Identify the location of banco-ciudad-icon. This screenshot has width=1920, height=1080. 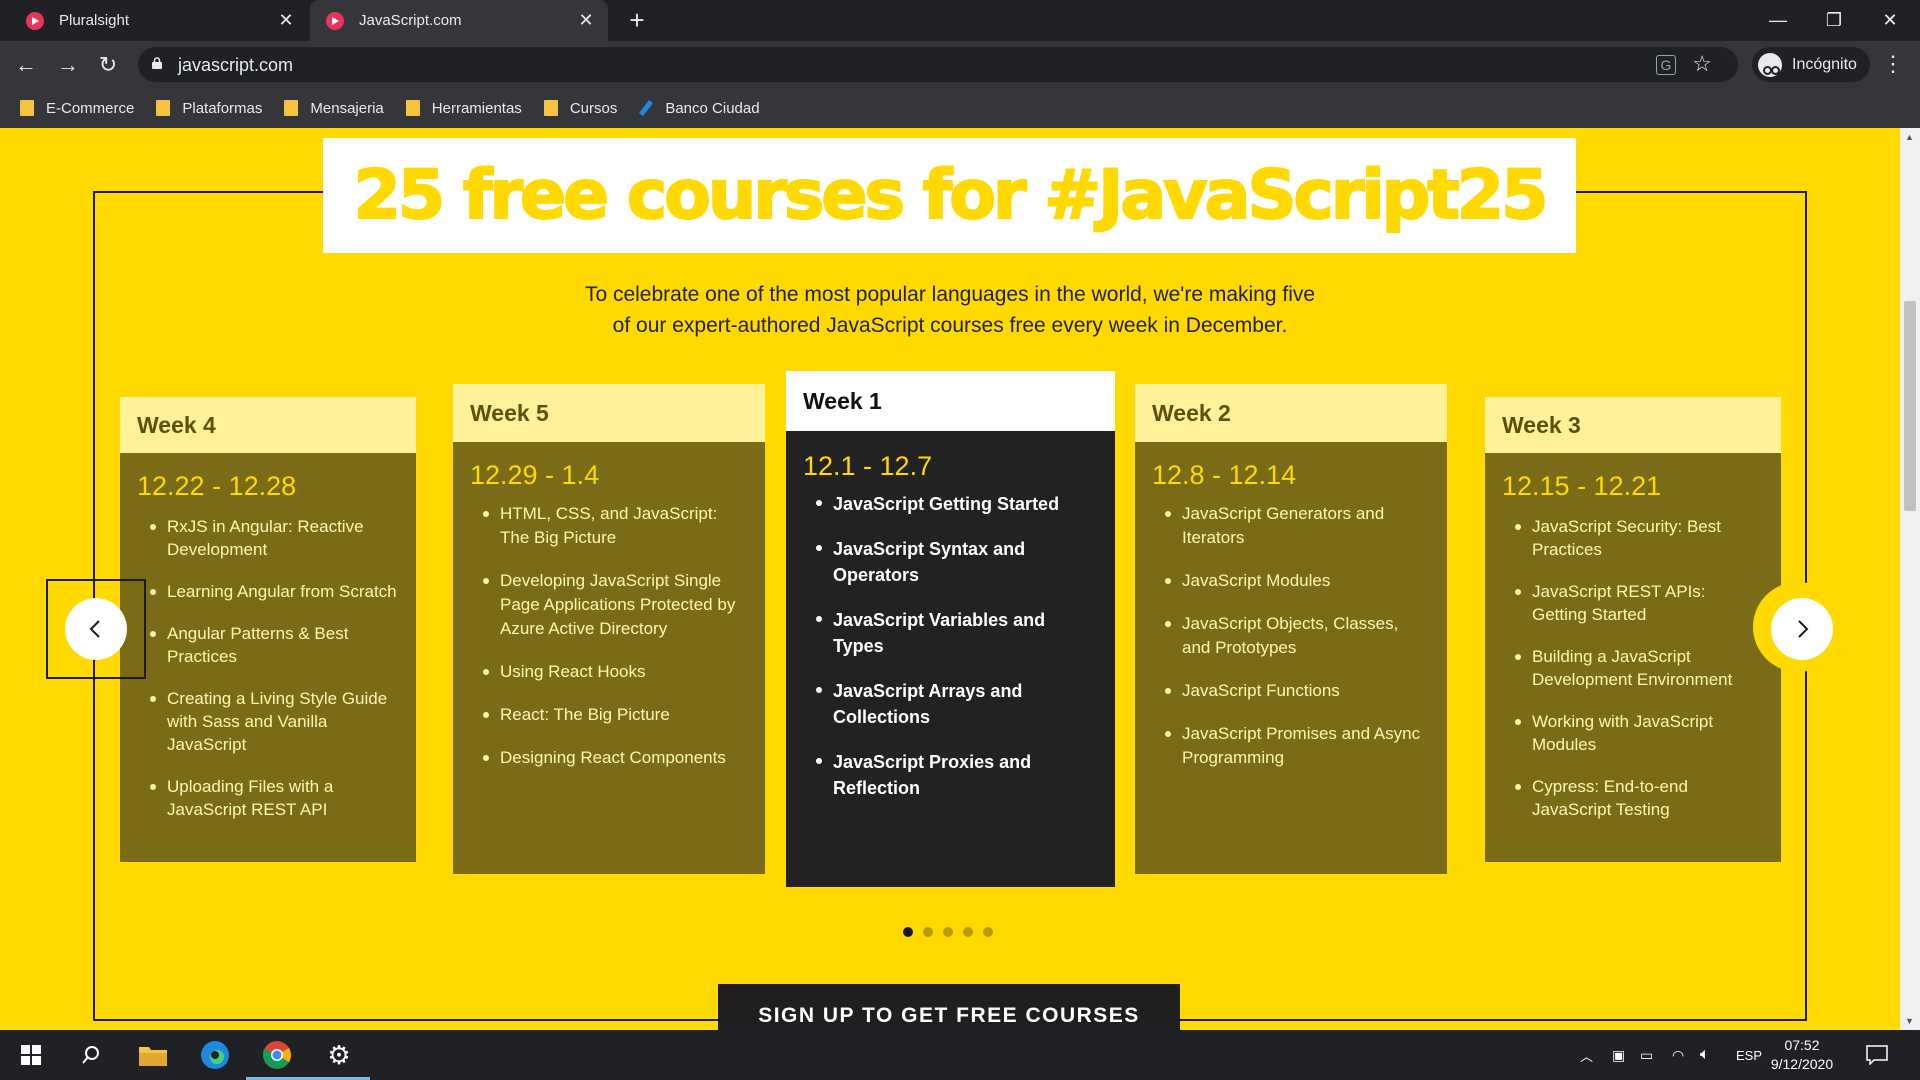
(646, 108).